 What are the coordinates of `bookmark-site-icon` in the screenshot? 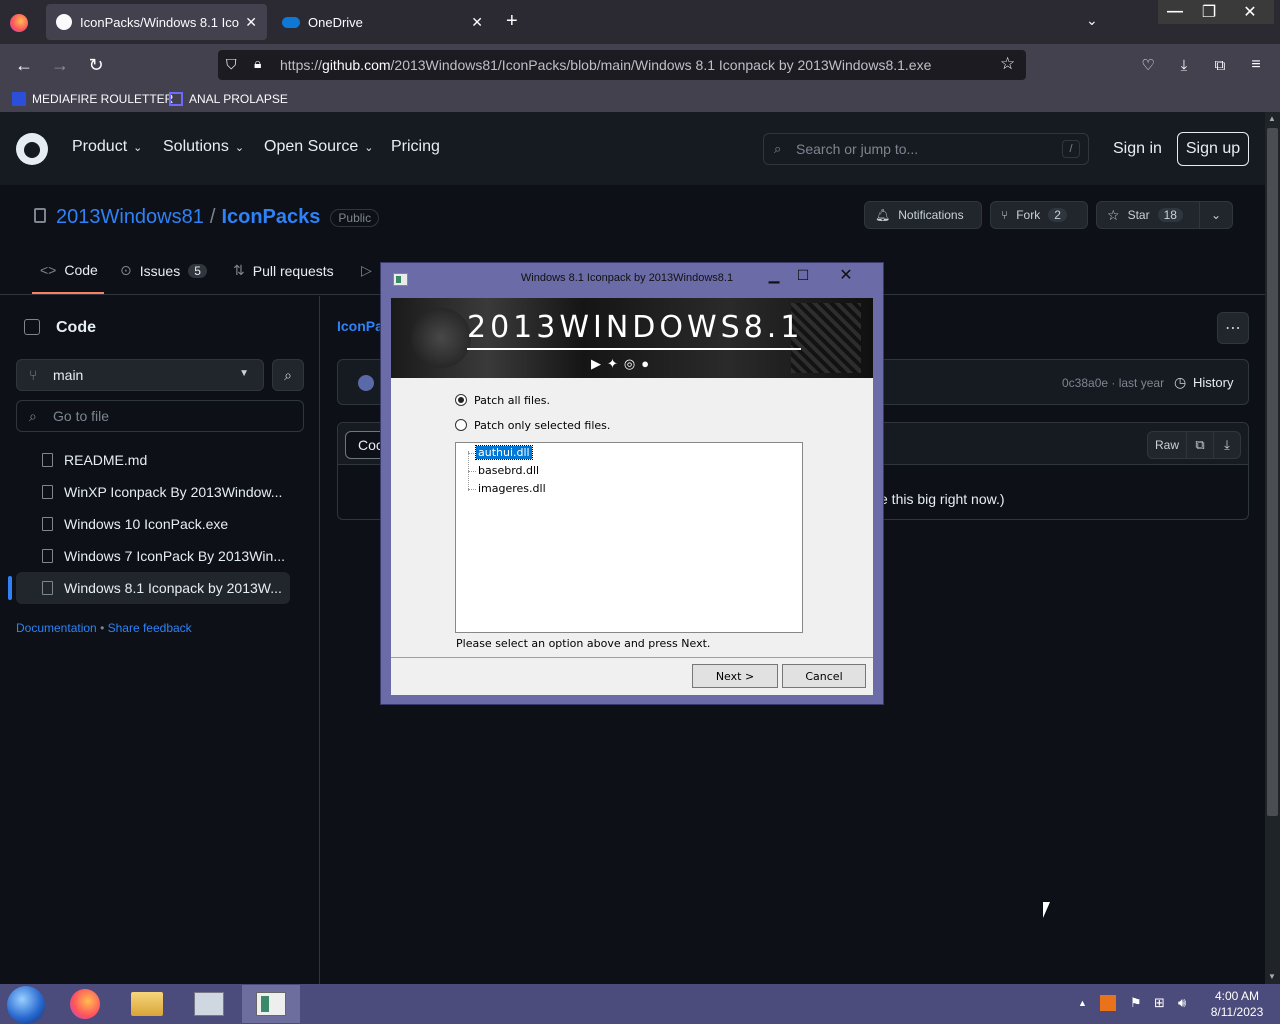 It's located at (176, 99).